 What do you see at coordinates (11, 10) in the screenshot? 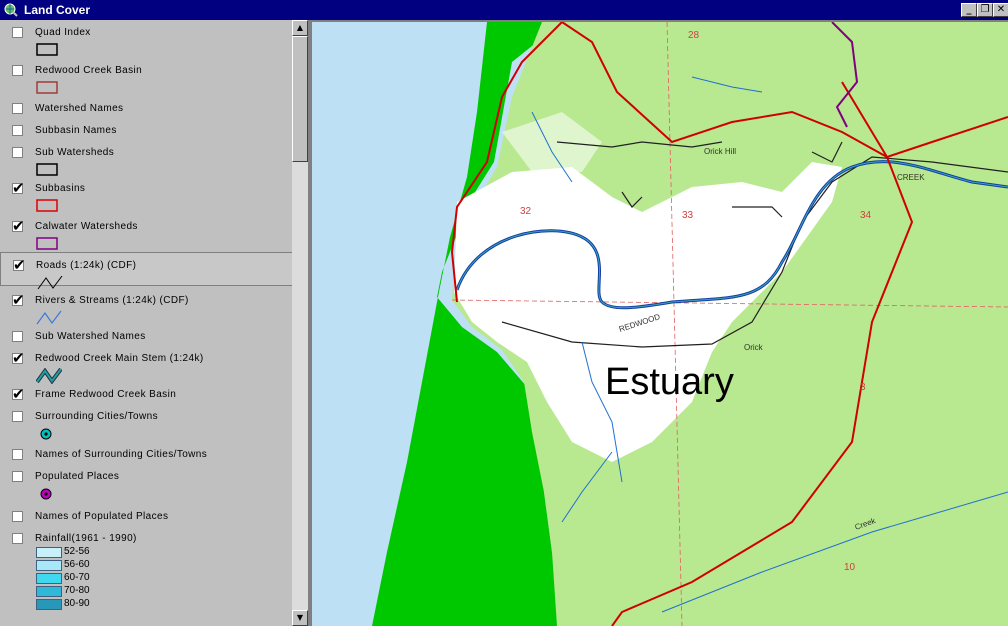
I see `globe-icon` at bounding box center [11, 10].